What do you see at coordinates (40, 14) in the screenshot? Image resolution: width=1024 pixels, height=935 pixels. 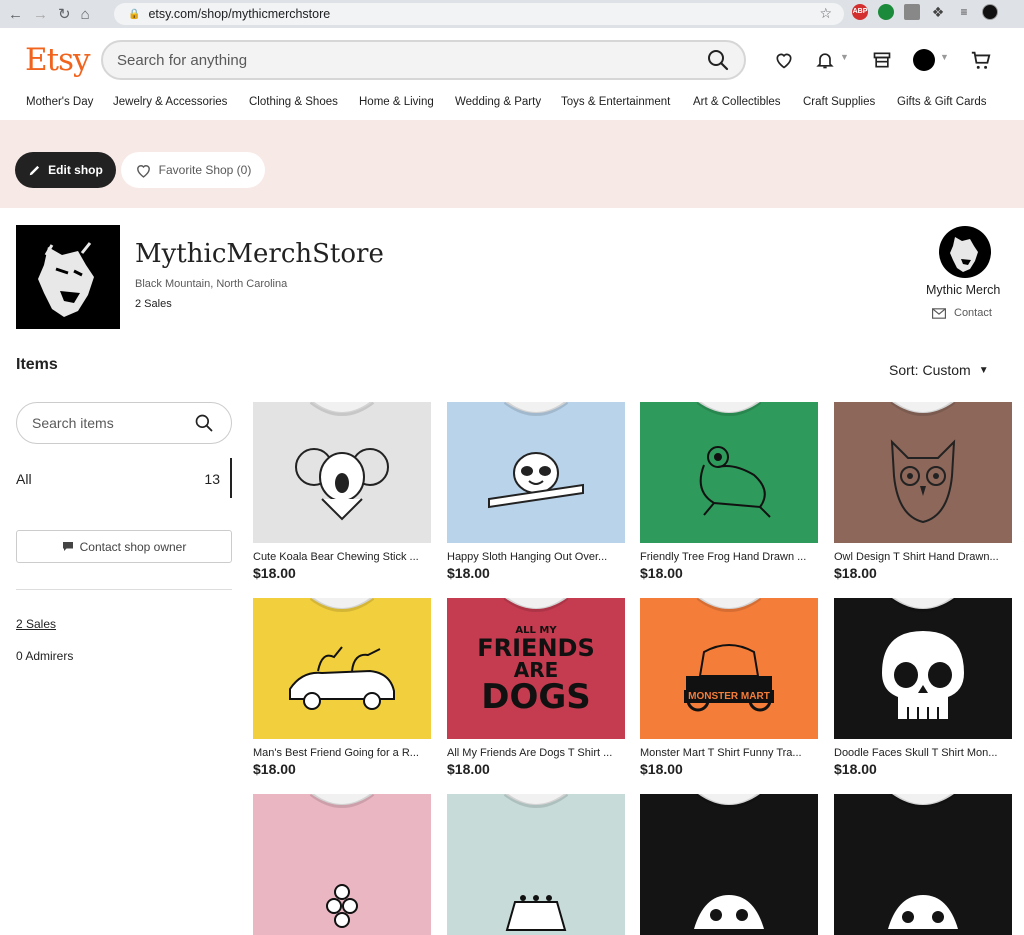 I see `forward-icon: →` at bounding box center [40, 14].